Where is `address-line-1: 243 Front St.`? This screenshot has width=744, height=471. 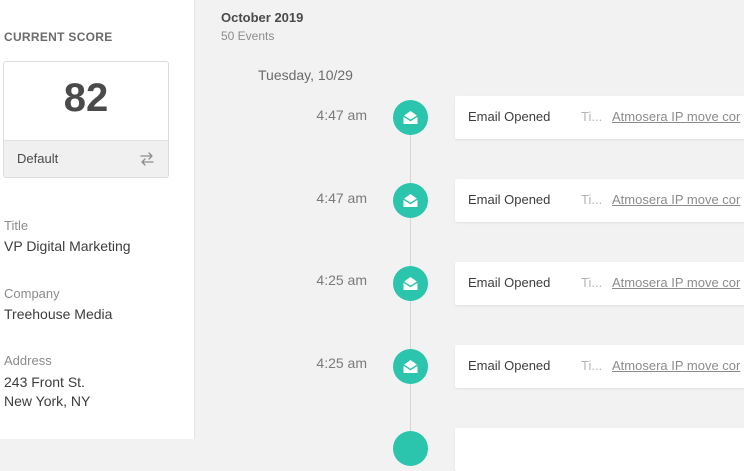 address-line-1: 243 Front St. is located at coordinates (44, 382).